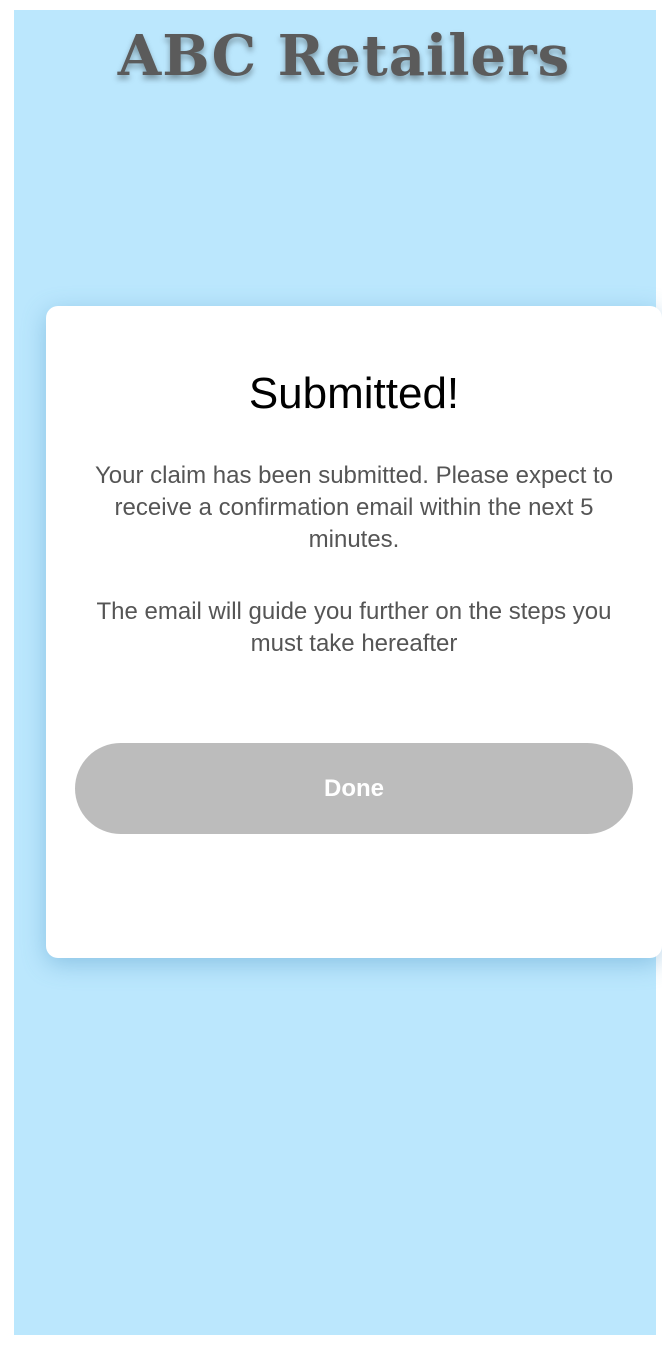 The width and height of the screenshot is (662, 1345). I want to click on dialog-title: Submitted!, so click(354, 393).